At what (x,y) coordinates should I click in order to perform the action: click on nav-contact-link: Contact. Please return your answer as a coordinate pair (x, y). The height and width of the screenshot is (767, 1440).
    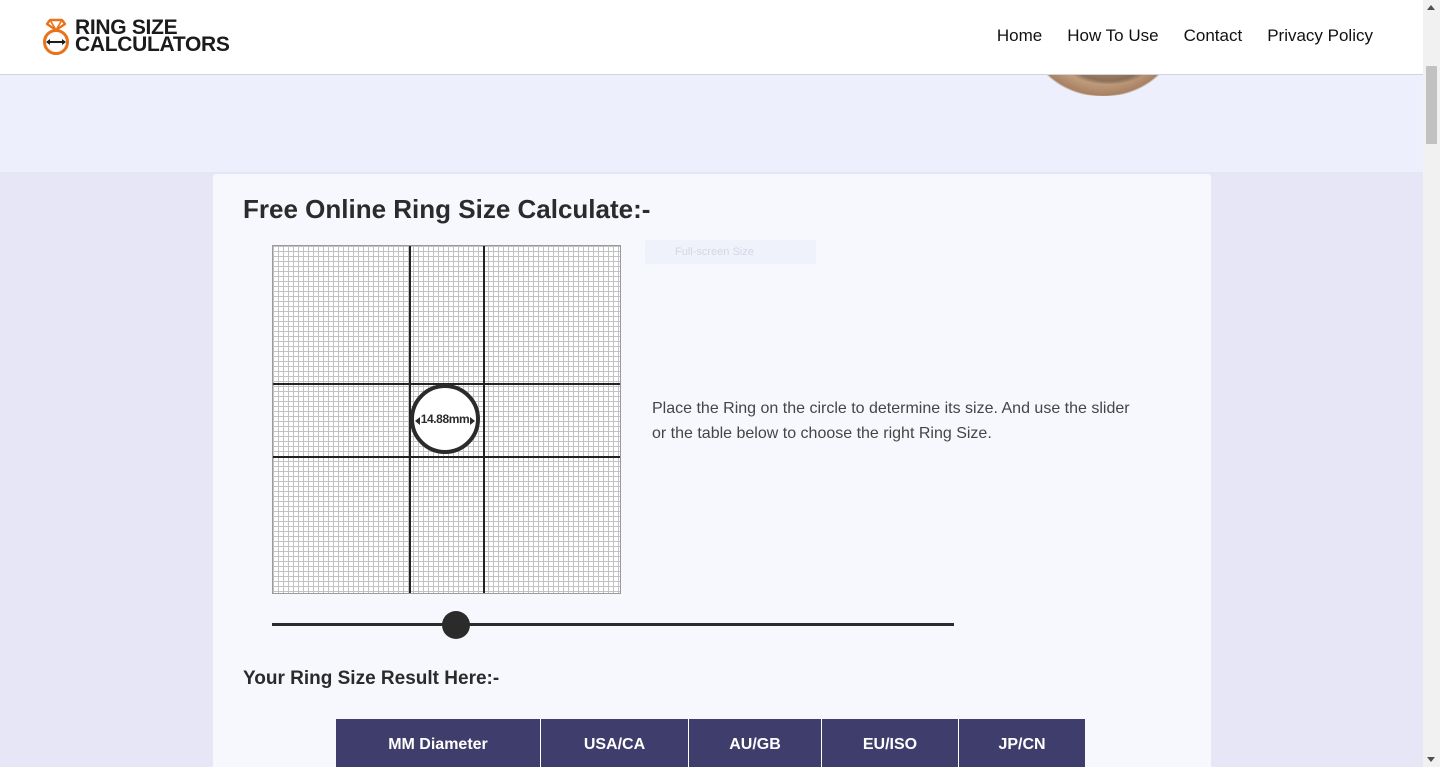
    Looking at the image, I should click on (1213, 36).